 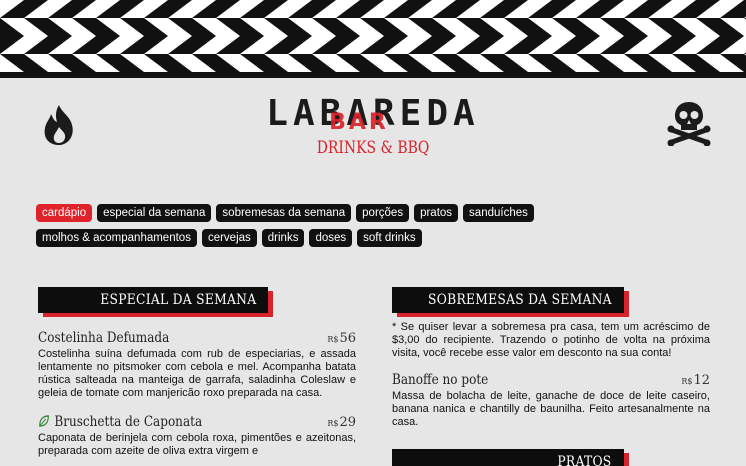 I want to click on item-price: R$12, so click(x=695, y=380).